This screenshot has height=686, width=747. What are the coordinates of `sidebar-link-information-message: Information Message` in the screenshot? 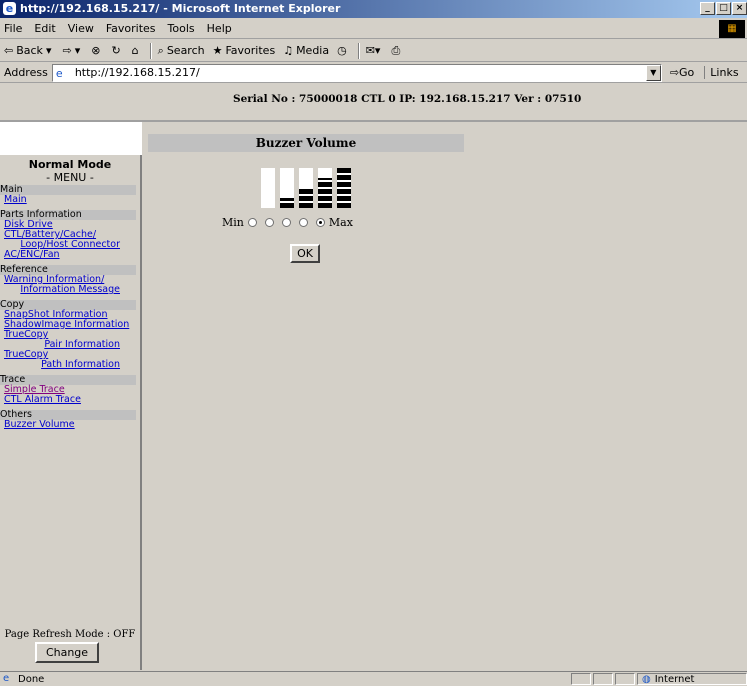 It's located at (70, 290).